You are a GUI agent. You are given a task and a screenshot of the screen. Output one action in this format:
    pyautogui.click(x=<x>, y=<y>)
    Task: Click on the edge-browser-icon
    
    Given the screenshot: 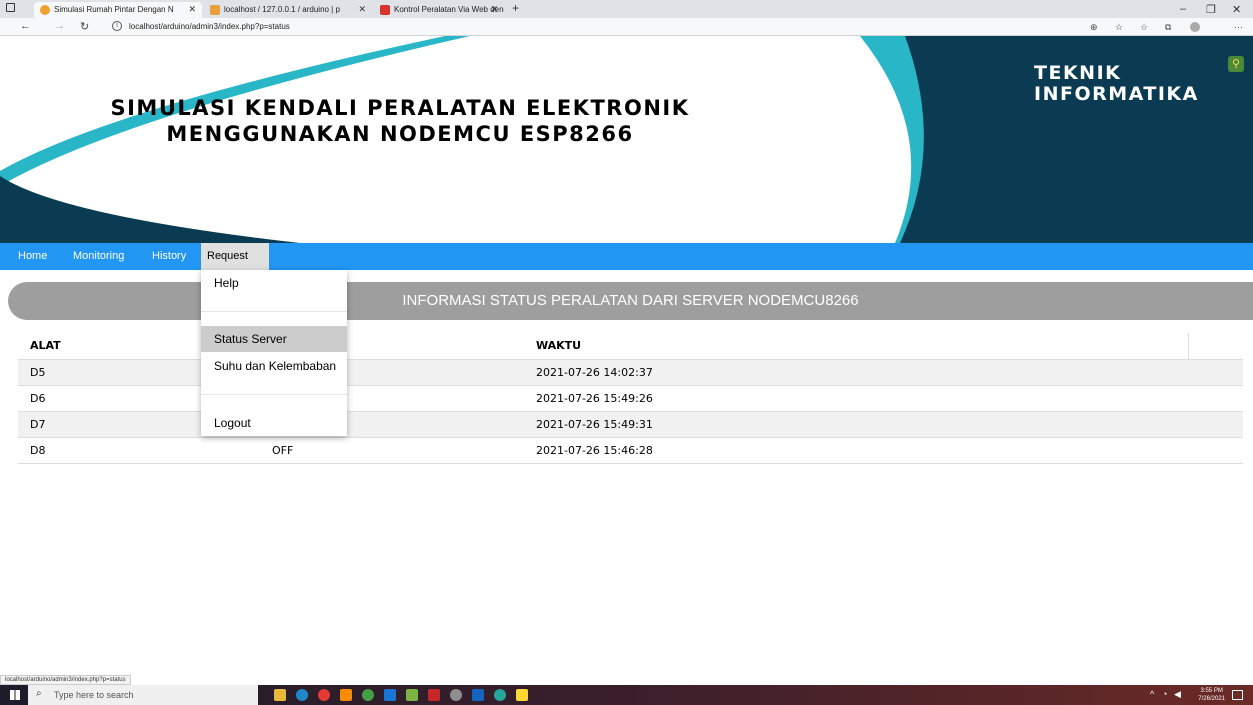 What is the action you would take?
    pyautogui.click(x=302, y=695)
    